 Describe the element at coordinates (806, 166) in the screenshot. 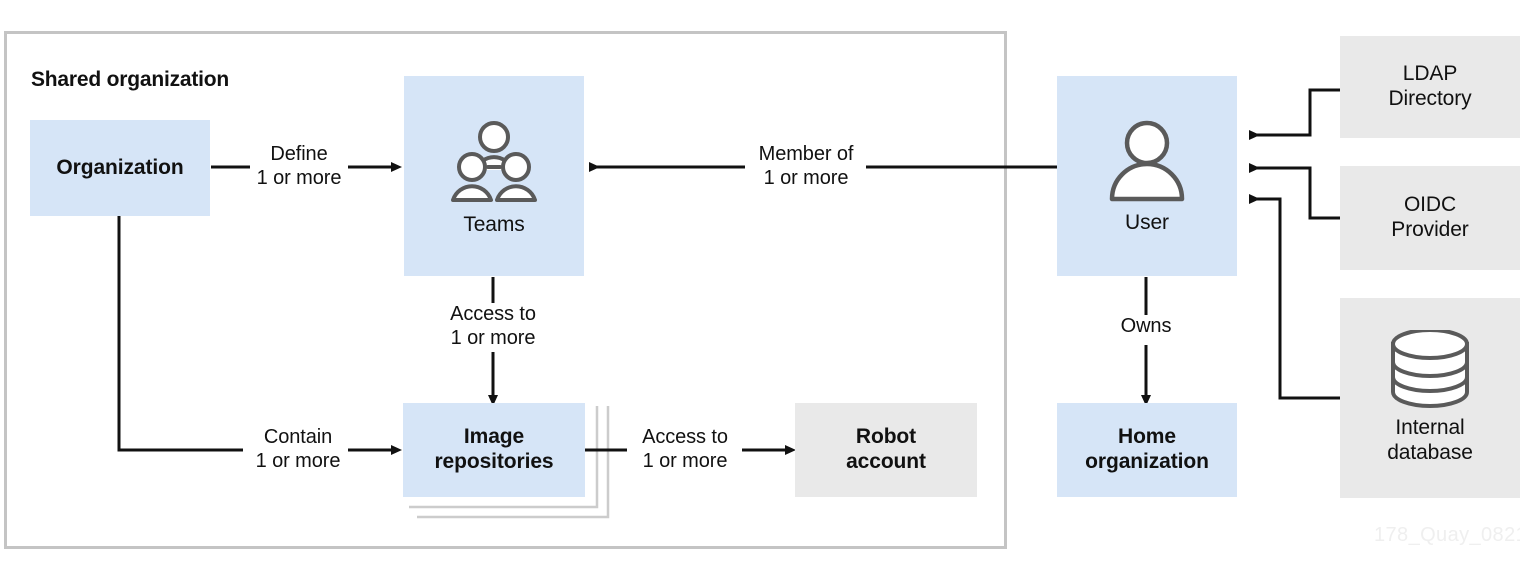

I see `edge-label-member-of: Member of 1 or more` at that location.